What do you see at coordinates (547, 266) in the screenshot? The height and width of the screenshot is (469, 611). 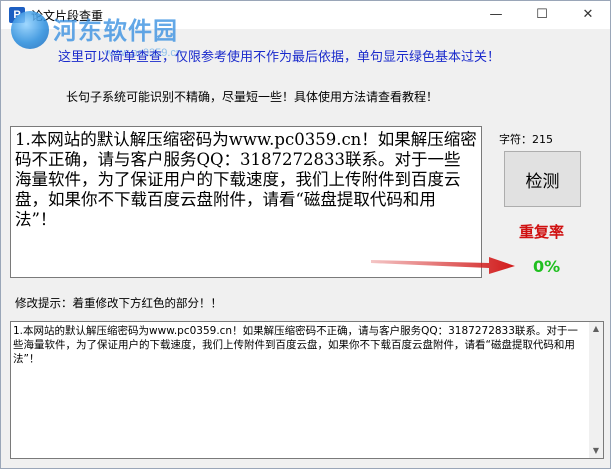 I see `repeat-rate-value: 0%` at bounding box center [547, 266].